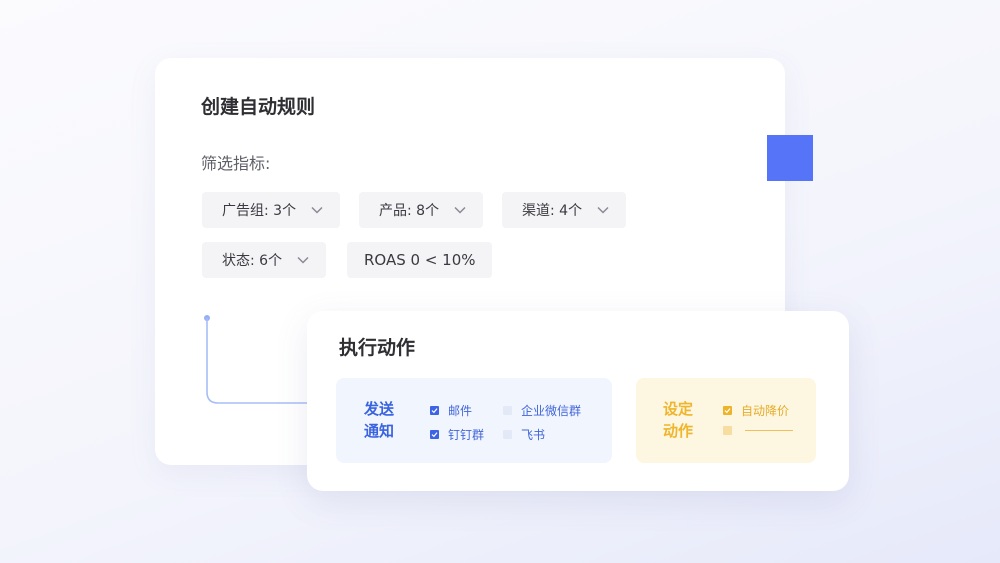 This screenshot has width=1000, height=563. I want to click on option-feishu: 飞书, so click(524, 434).